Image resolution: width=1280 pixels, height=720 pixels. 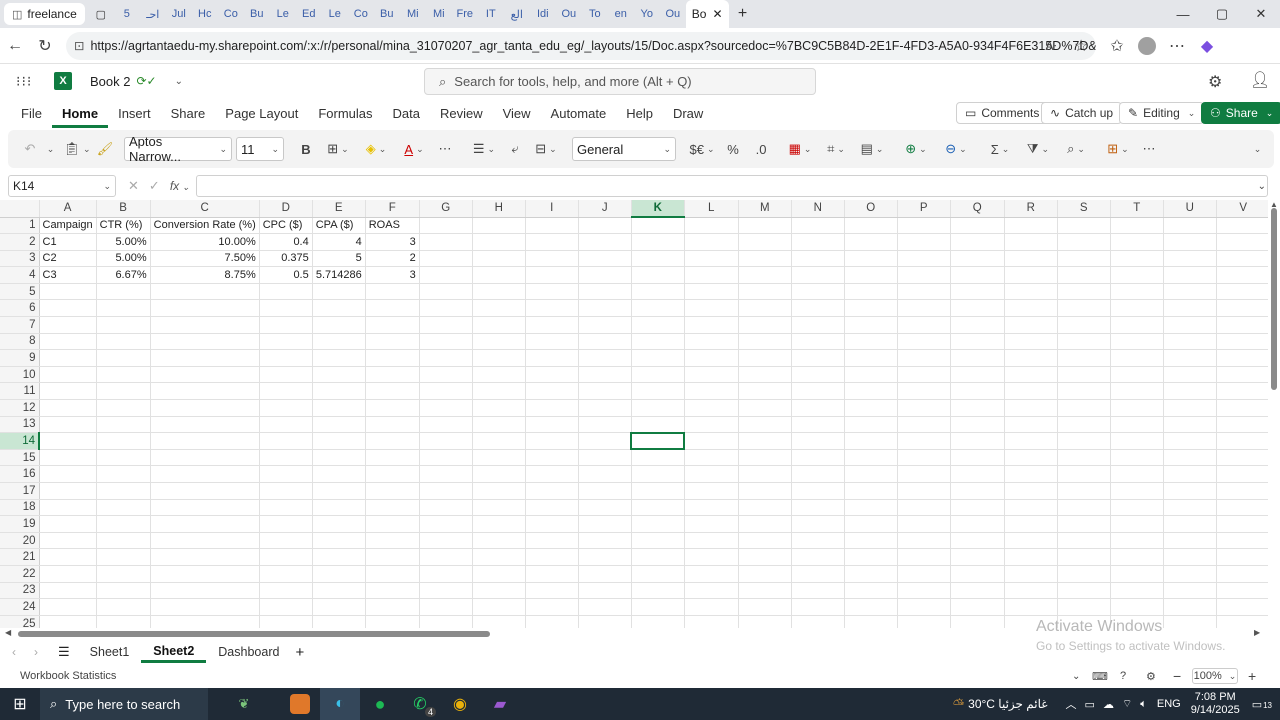 What do you see at coordinates (174, 652) in the screenshot?
I see `sheet-tab-sheet2: Sheet2` at bounding box center [174, 652].